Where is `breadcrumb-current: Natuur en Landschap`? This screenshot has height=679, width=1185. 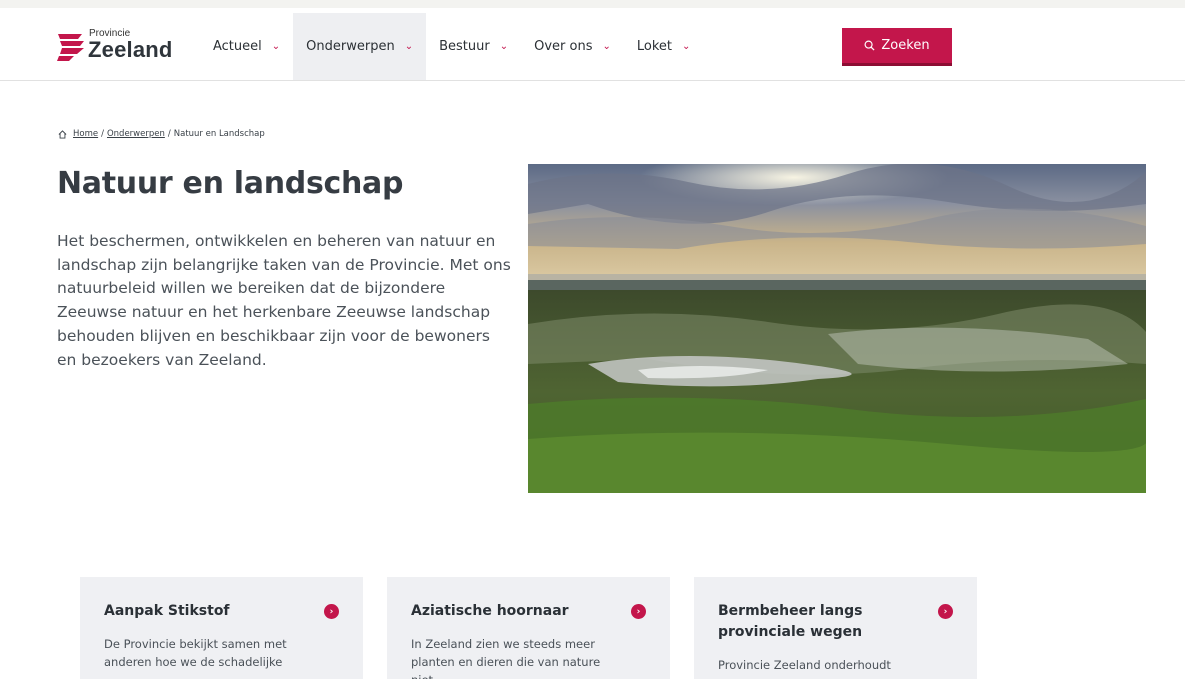 breadcrumb-current: Natuur en Landschap is located at coordinates (219, 134).